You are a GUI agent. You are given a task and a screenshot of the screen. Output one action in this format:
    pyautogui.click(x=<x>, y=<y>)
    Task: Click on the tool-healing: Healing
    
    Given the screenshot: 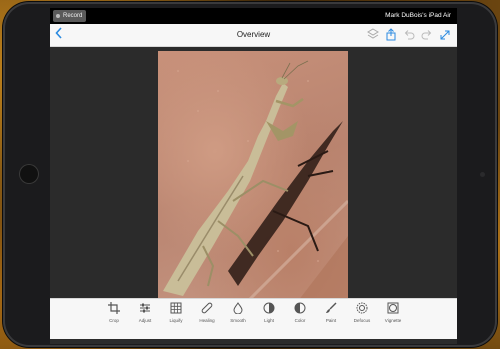 What is the action you would take?
    pyautogui.click(x=207, y=313)
    